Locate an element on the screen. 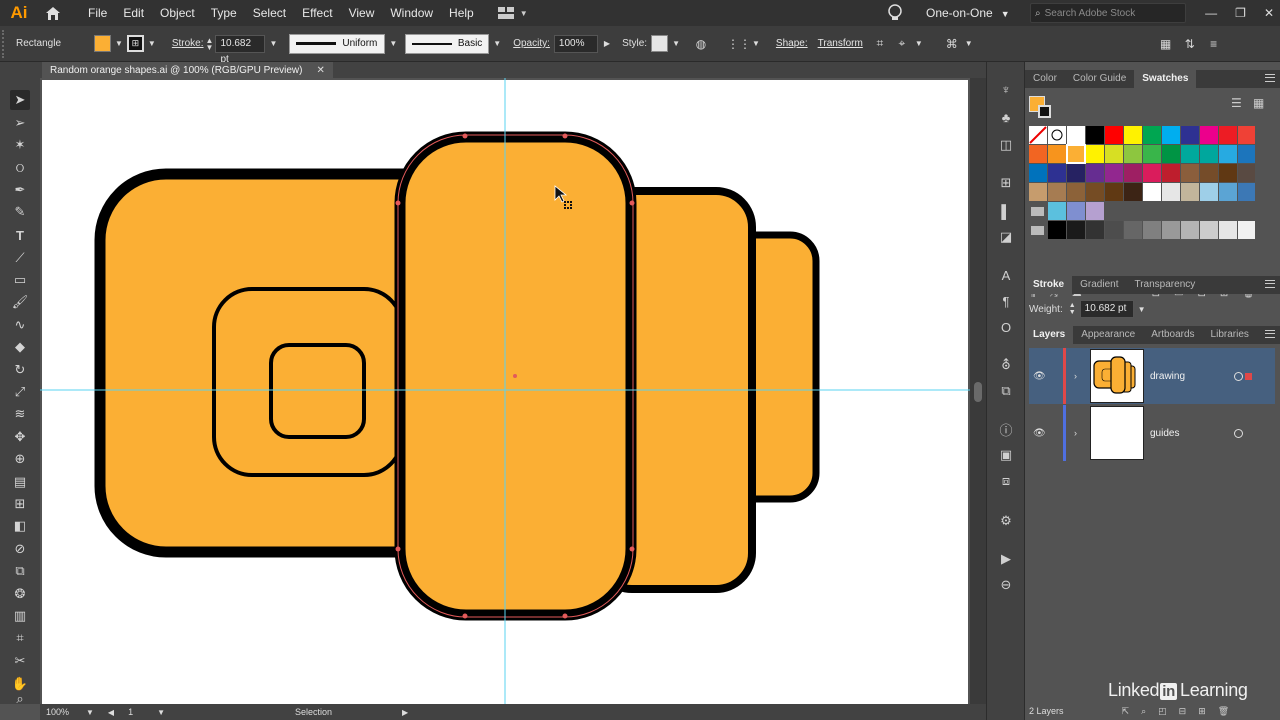  tab-color-guide: Color Guide is located at coordinates (1099, 79).